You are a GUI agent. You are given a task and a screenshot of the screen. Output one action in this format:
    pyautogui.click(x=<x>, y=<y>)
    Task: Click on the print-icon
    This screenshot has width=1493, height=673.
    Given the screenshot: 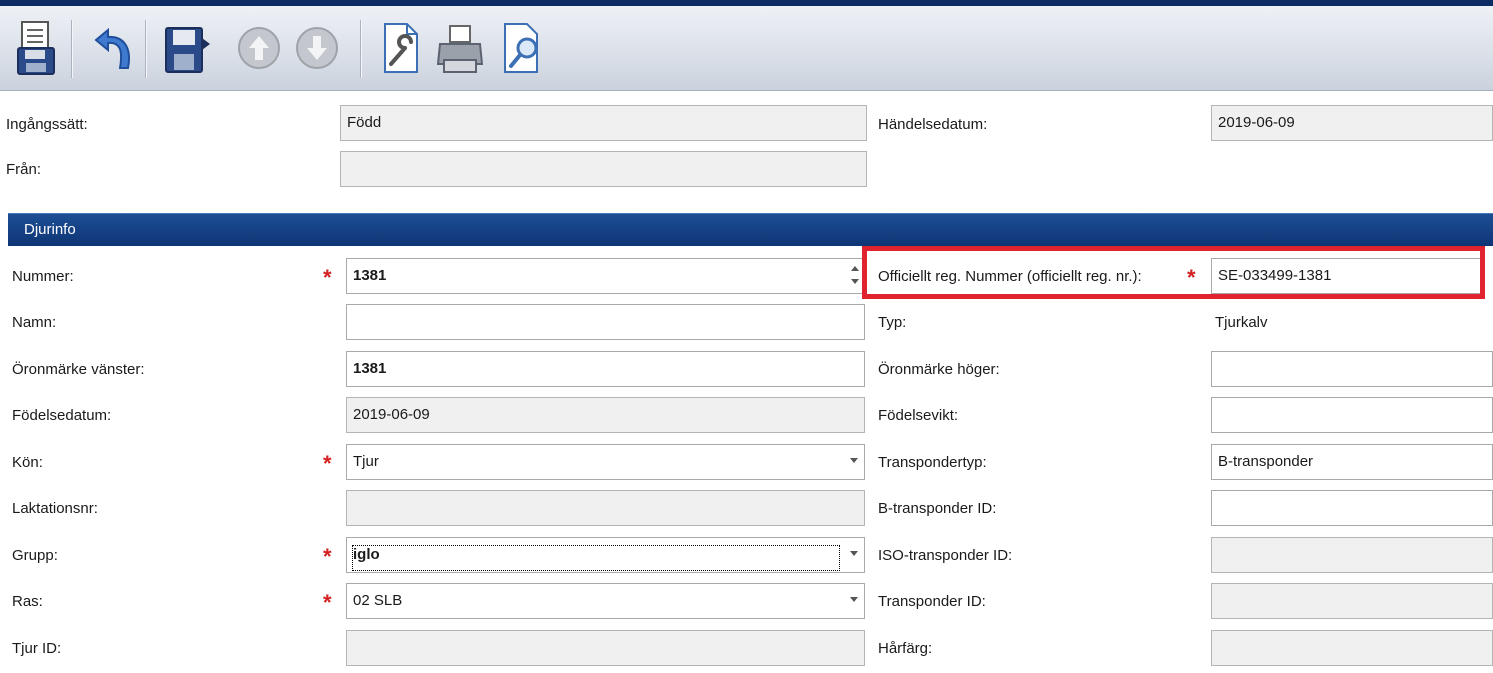 What is the action you would take?
    pyautogui.click(x=461, y=48)
    